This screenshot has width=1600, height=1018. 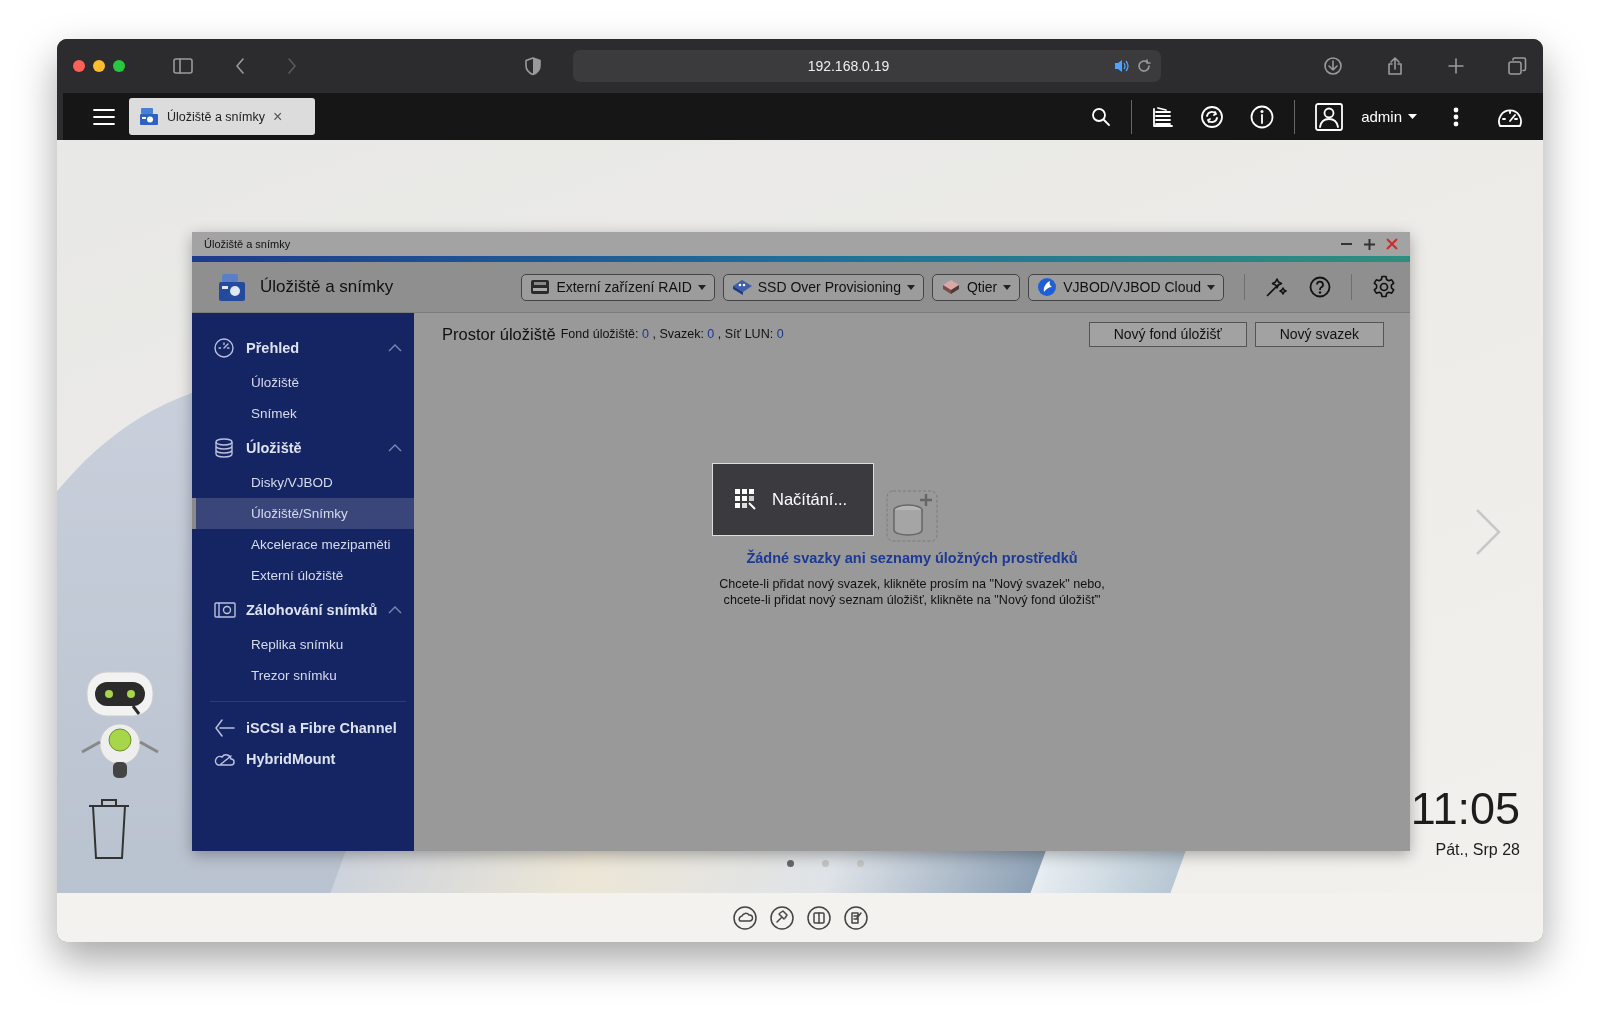 I want to click on sidebar-icon, so click(x=183, y=66).